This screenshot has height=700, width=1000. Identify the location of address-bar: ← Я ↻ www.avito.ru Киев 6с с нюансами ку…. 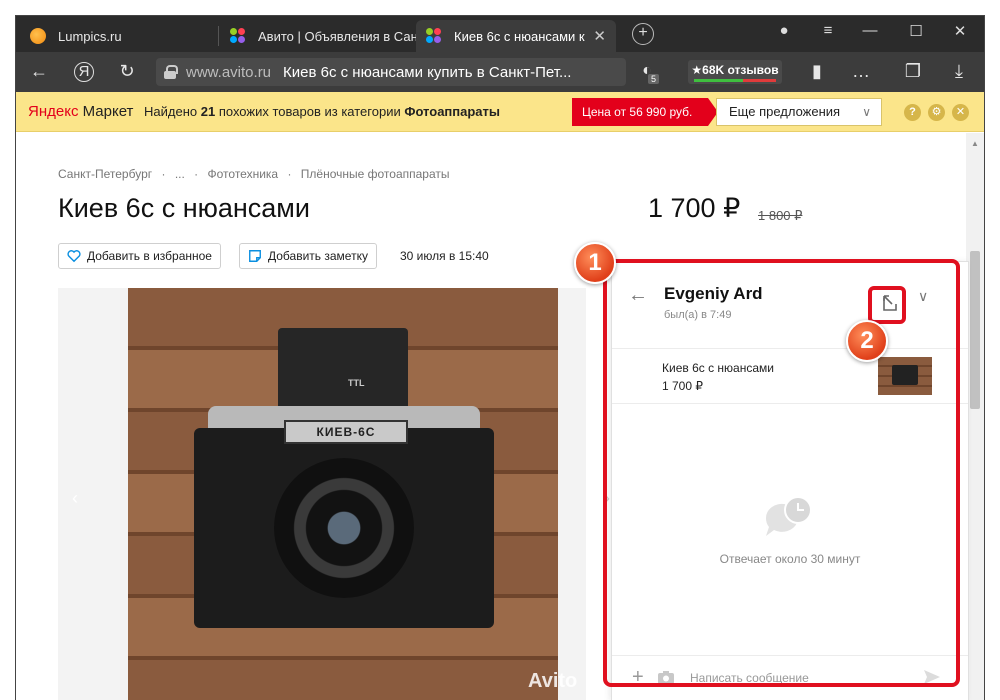
(500, 72).